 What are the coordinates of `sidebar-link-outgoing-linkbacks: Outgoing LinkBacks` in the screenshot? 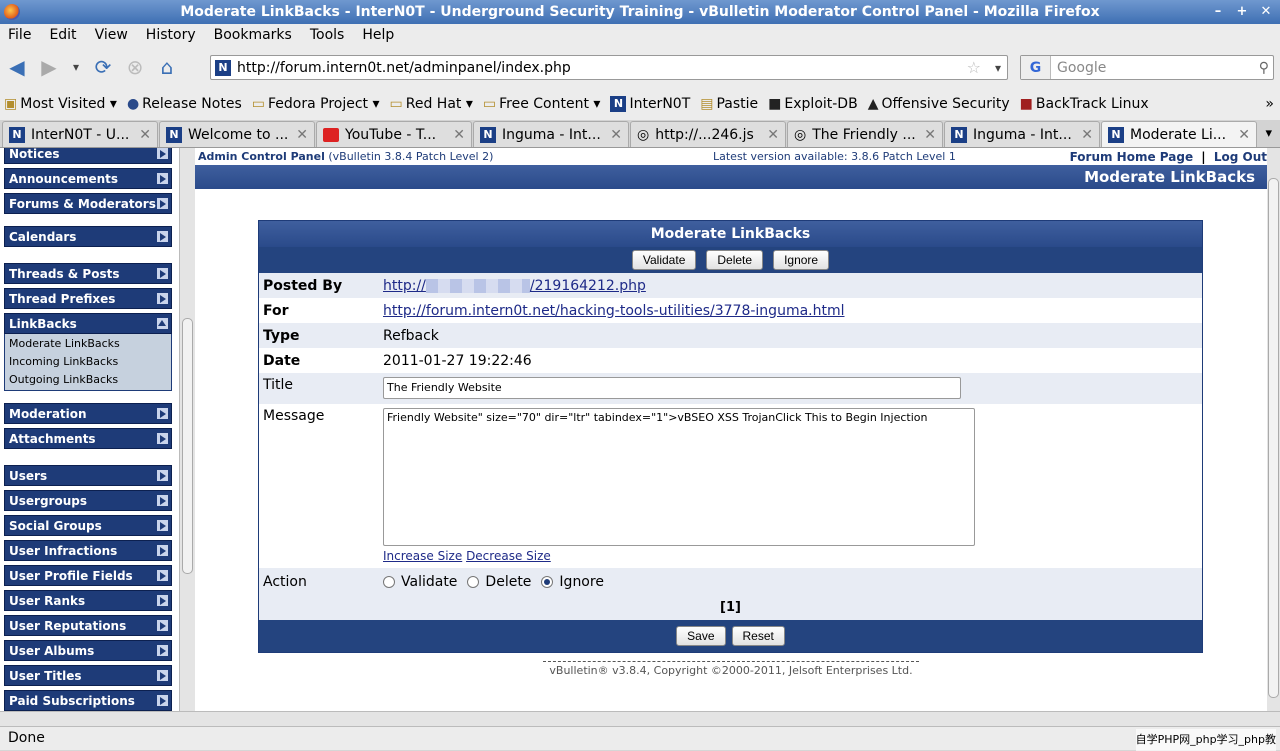 It's located at (88, 380).